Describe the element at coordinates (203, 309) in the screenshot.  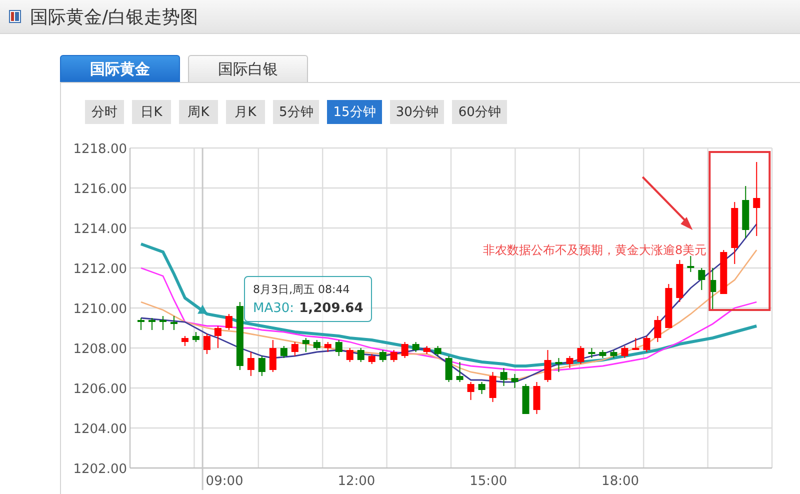
I see `point-marker` at that location.